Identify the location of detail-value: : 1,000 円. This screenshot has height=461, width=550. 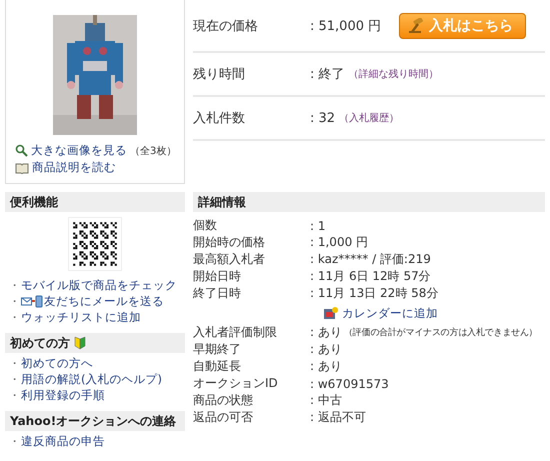
(339, 242).